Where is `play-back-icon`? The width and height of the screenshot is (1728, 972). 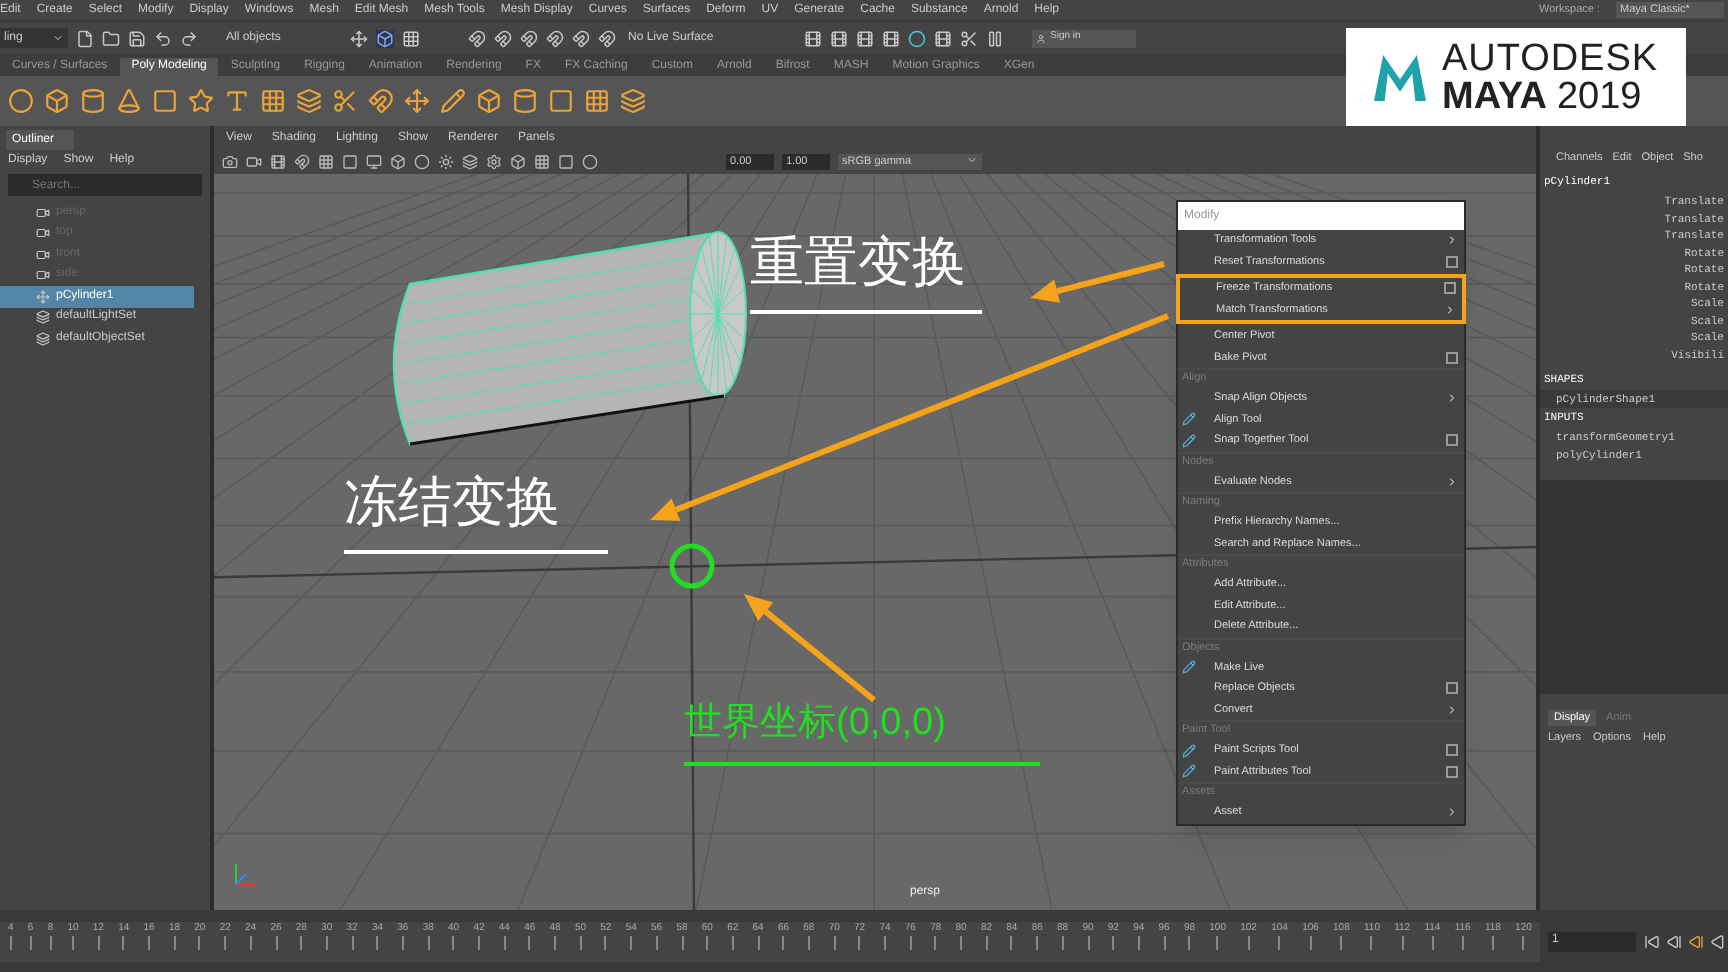 play-back-icon is located at coordinates (1718, 941).